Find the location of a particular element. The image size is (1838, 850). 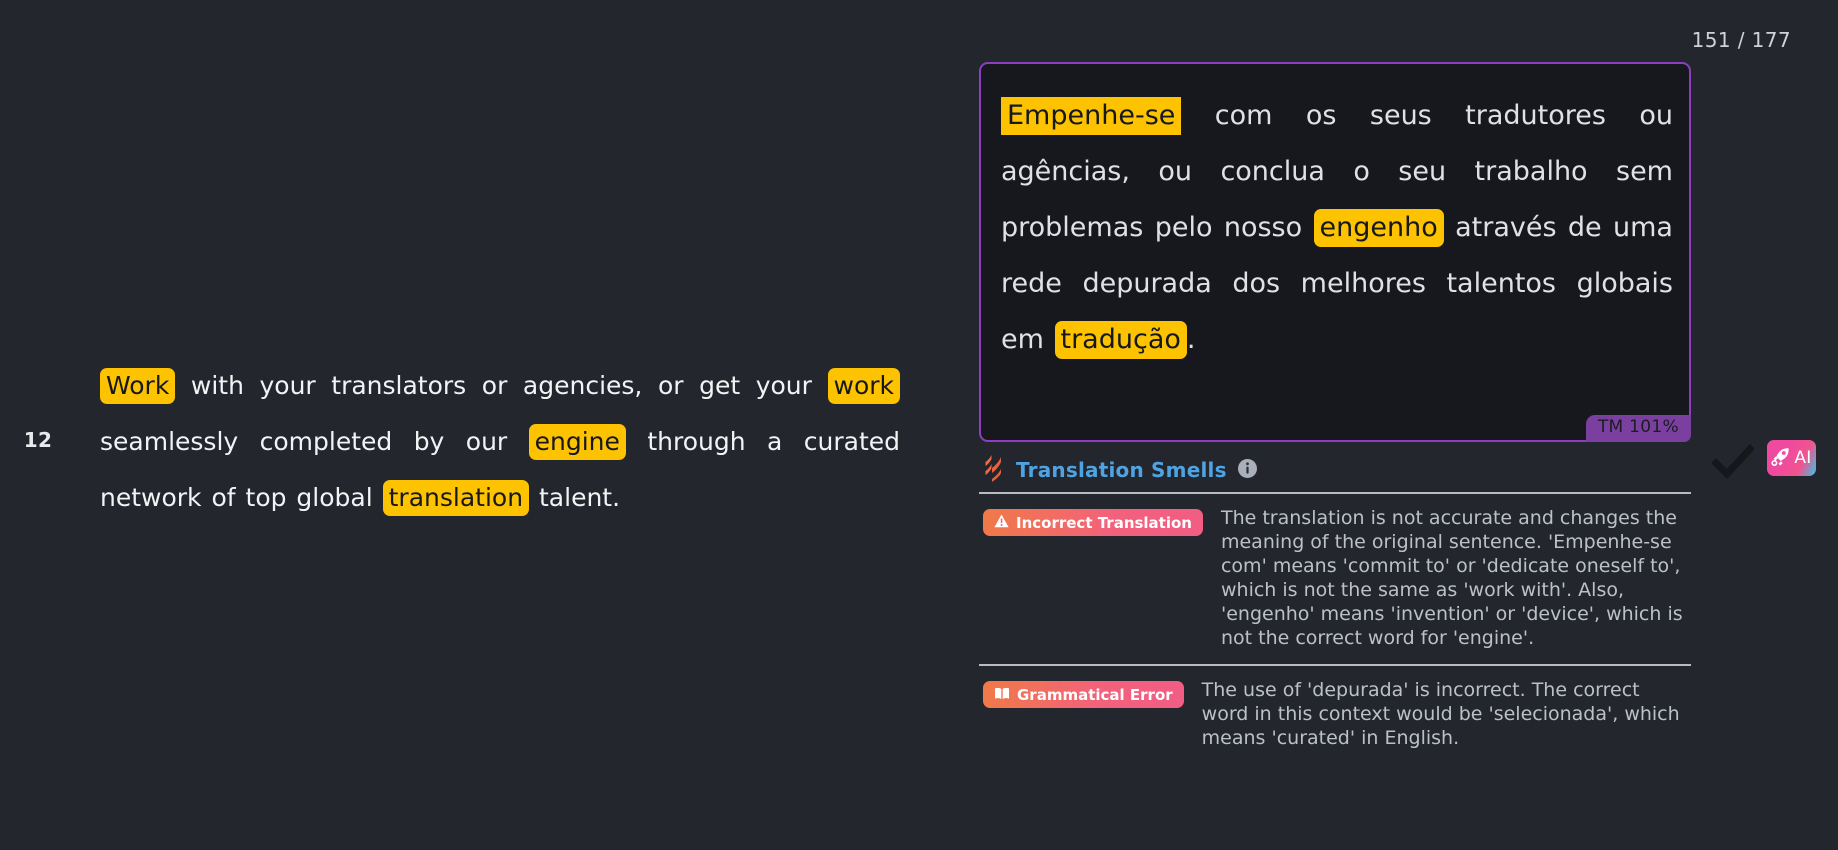

warning-triangle-icon is located at coordinates (1001, 523).